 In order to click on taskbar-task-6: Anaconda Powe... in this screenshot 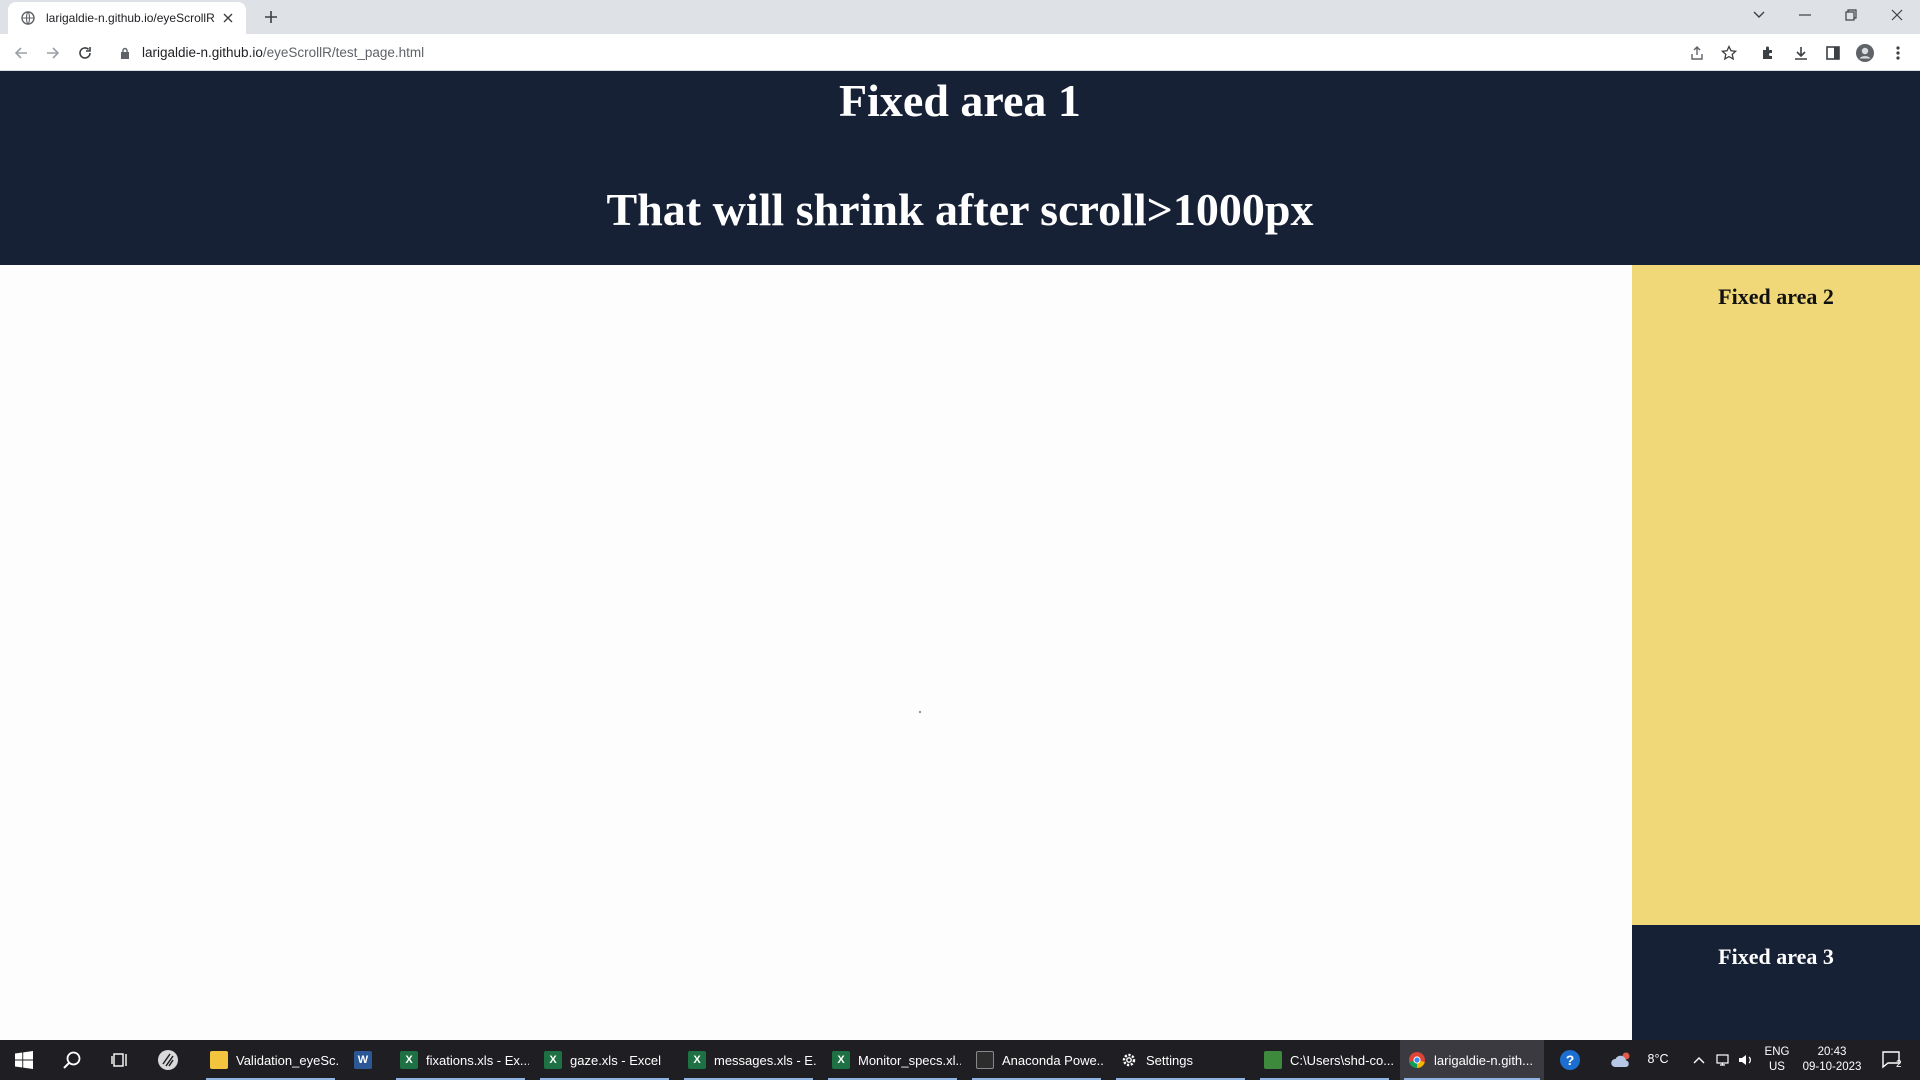, I will do `click(1036, 1060)`.